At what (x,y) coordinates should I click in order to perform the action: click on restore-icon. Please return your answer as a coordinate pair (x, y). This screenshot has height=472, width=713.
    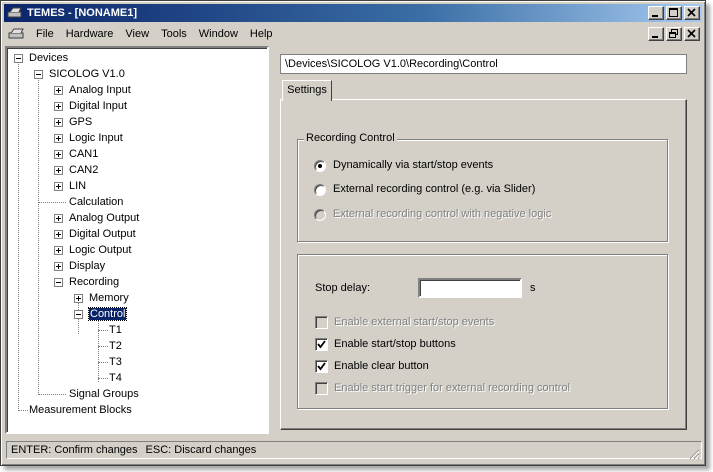
    Looking at the image, I should click on (673, 33).